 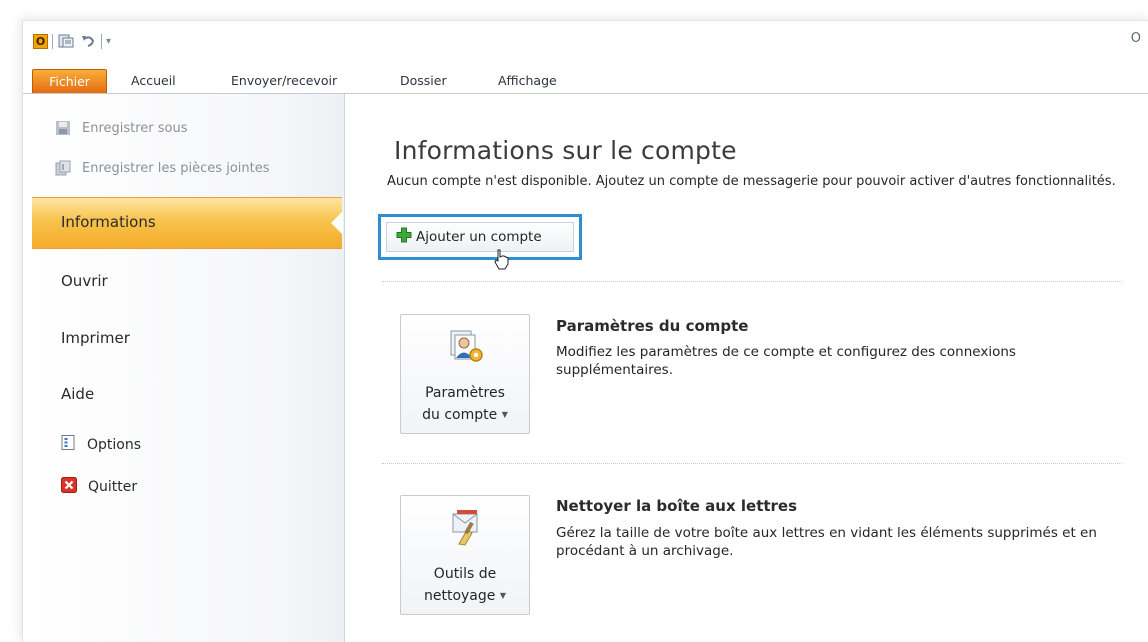 I want to click on save-attachments-label: Enregistrer les pièces jointes, so click(x=176, y=168).